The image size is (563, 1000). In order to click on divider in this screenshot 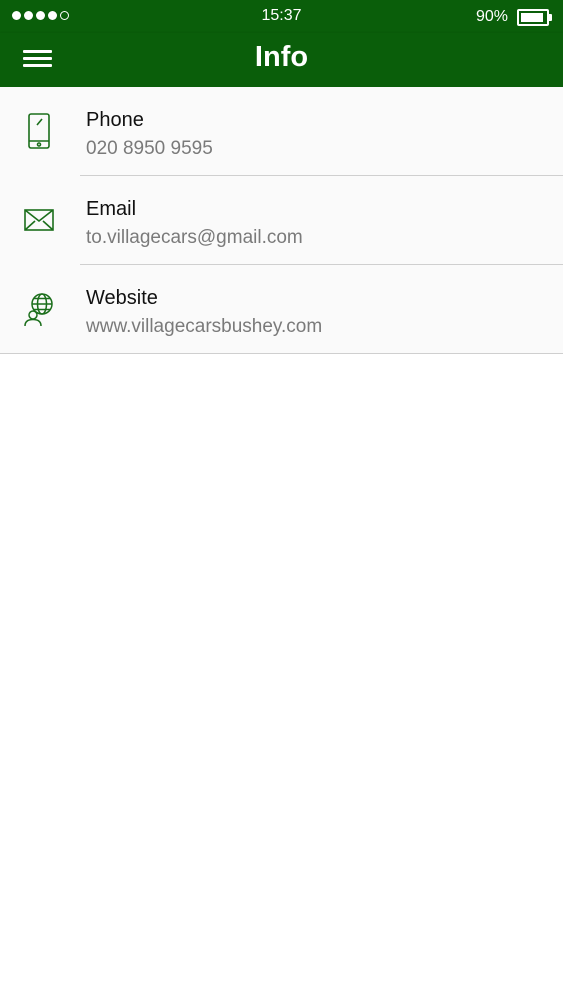, I will do `click(281, 353)`.